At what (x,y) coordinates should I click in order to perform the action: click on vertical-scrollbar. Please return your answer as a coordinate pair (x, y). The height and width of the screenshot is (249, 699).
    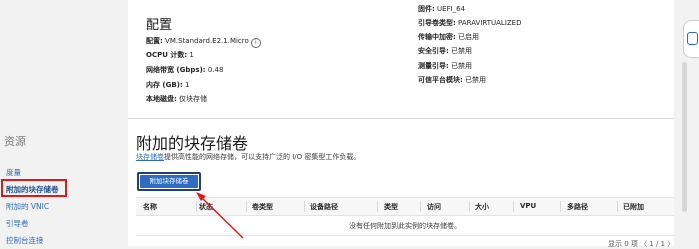
    Looking at the image, I should click on (684, 137).